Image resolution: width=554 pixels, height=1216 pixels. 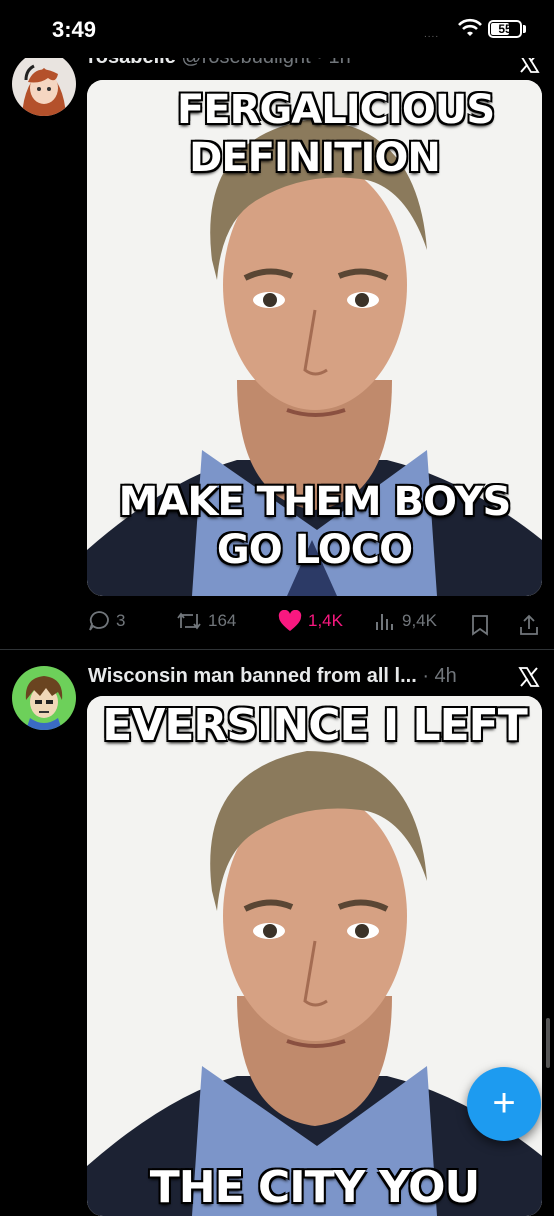 What do you see at coordinates (277, 29) in the screenshot?
I see `status-bar: 3:49 .... 55` at bounding box center [277, 29].